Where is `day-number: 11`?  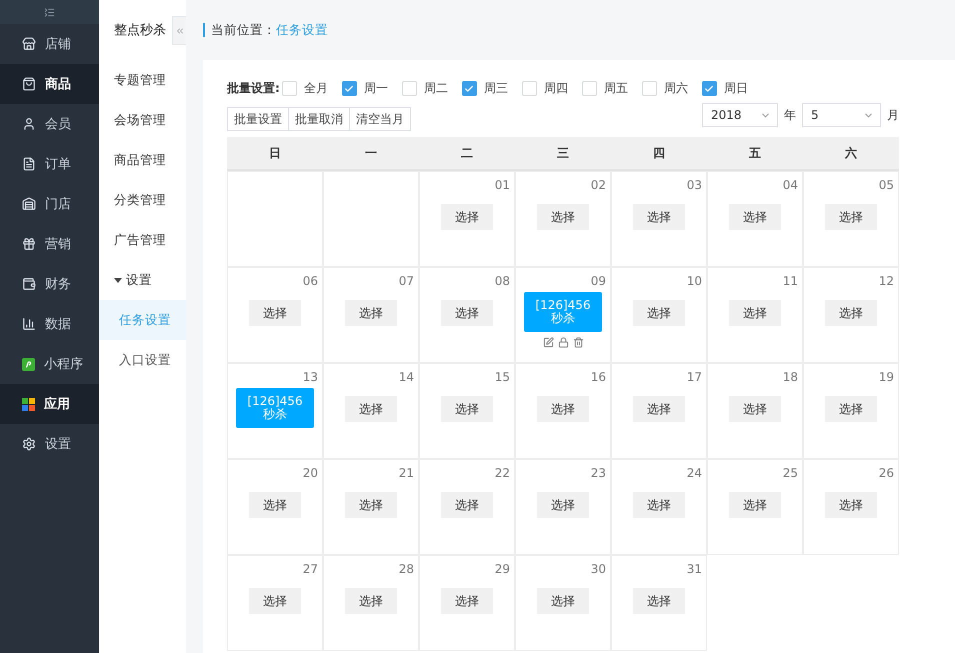
day-number: 11 is located at coordinates (790, 281).